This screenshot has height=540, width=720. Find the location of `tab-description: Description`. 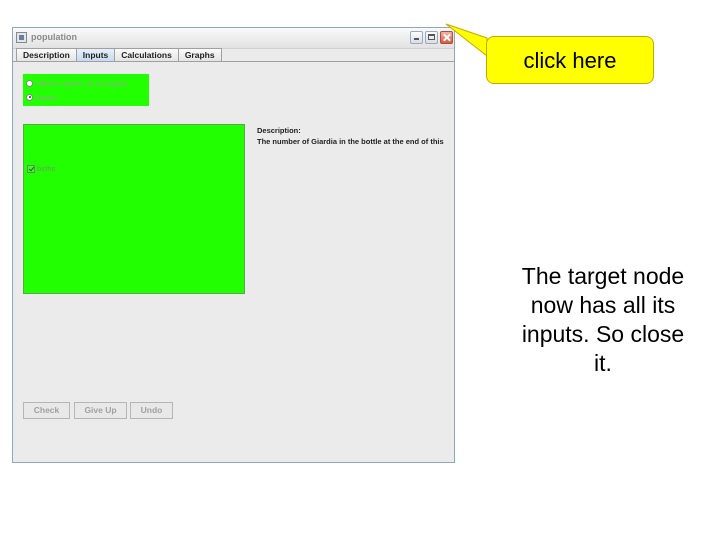

tab-description: Description is located at coordinates (46, 54).